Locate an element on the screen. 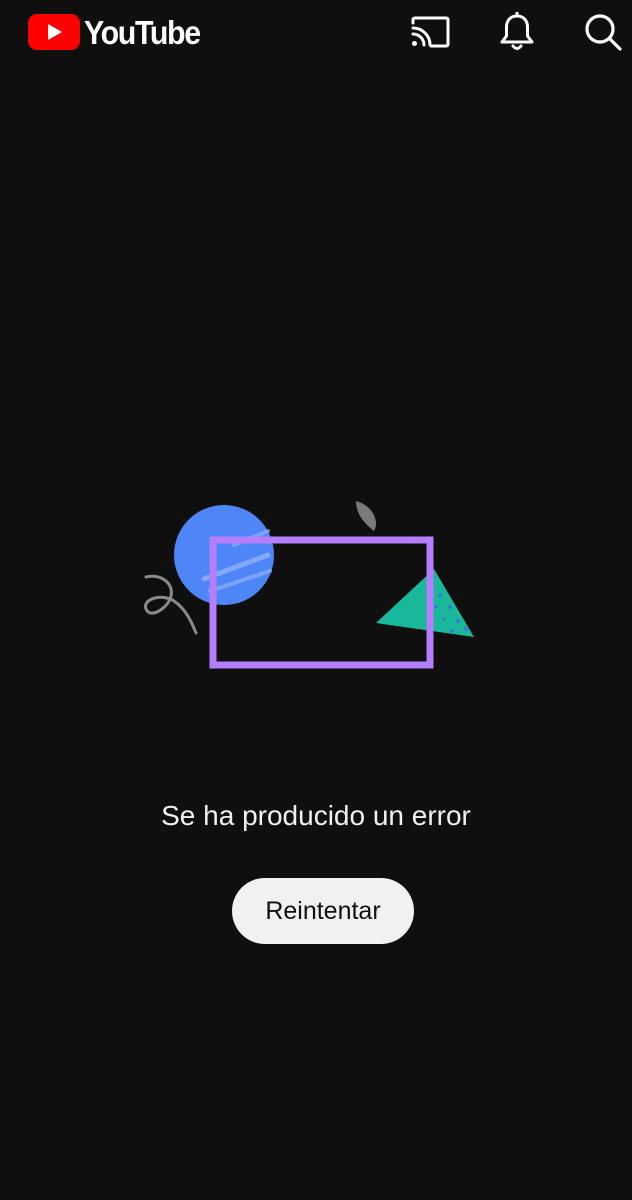 The height and width of the screenshot is (1200, 632). youtube-logo: YouTube is located at coordinates (119, 32).